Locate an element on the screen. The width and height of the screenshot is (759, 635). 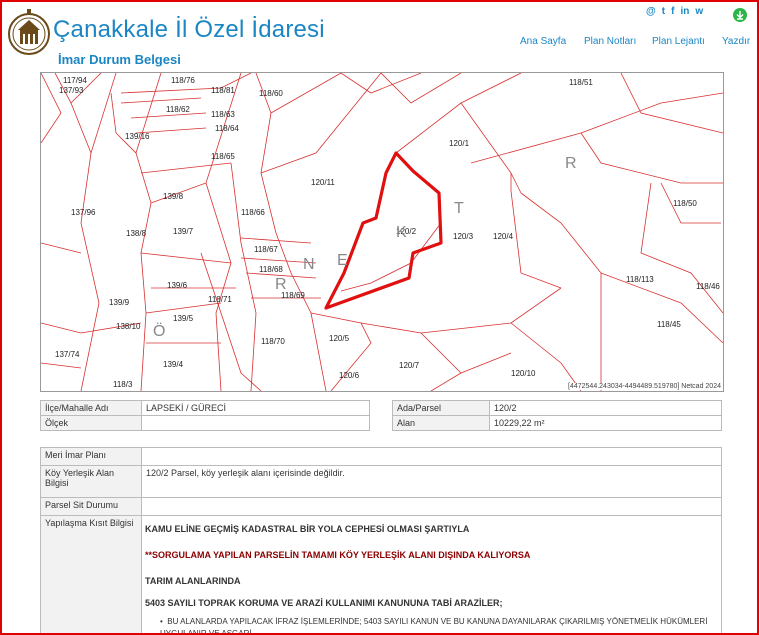
parcel-label: 138/10 is located at coordinates (128, 326).